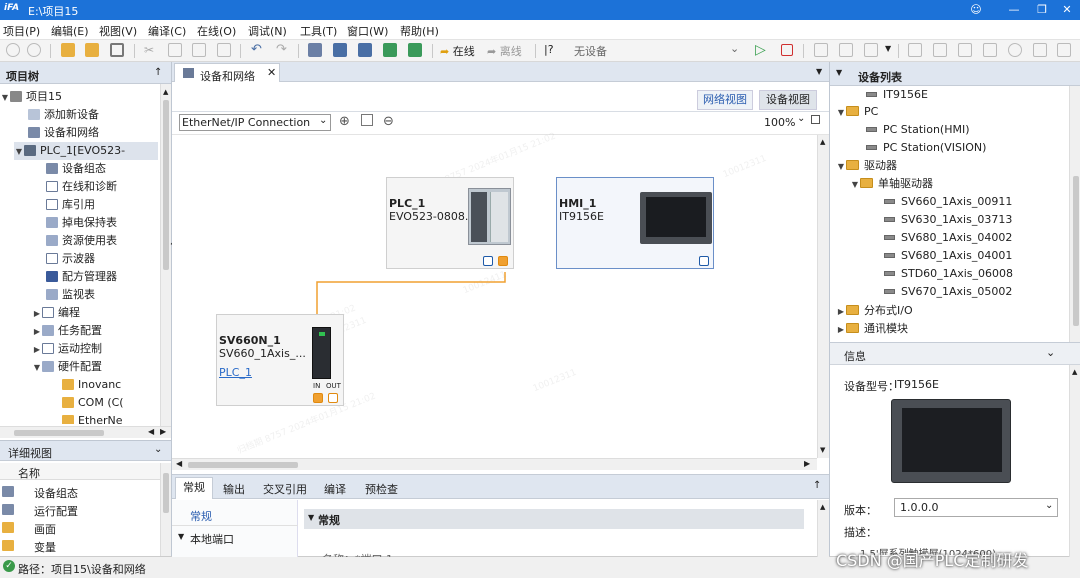  What do you see at coordinates (80, 528) in the screenshot?
I see `detail-item: 画面` at bounding box center [80, 528].